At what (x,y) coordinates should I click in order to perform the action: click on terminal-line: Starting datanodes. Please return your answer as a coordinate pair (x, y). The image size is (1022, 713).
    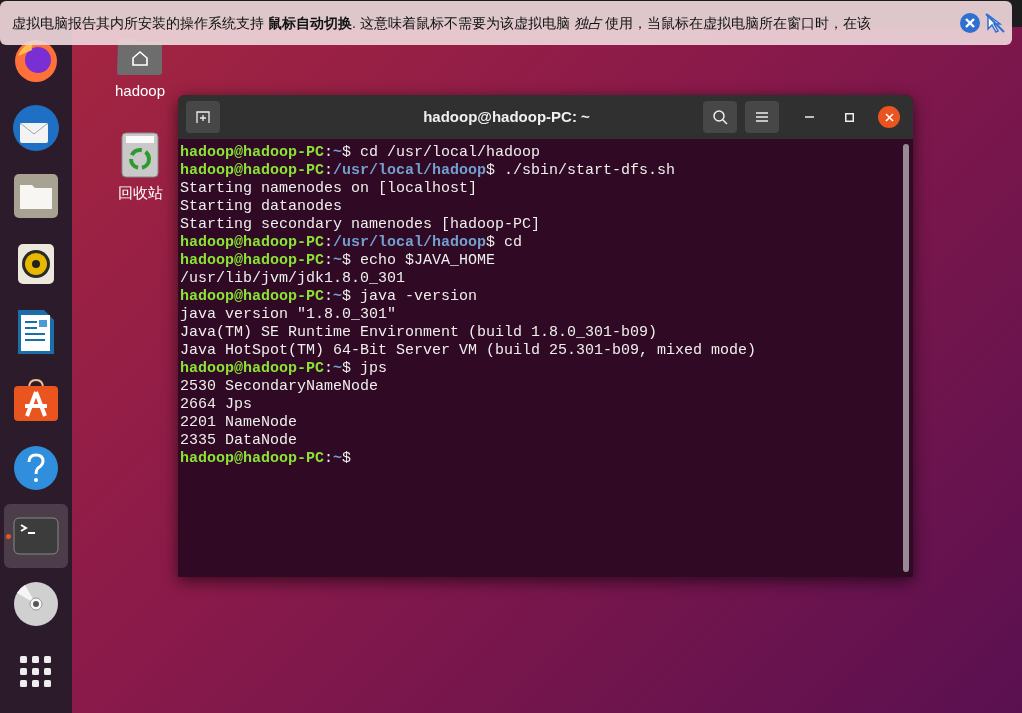
    Looking at the image, I should click on (261, 207).